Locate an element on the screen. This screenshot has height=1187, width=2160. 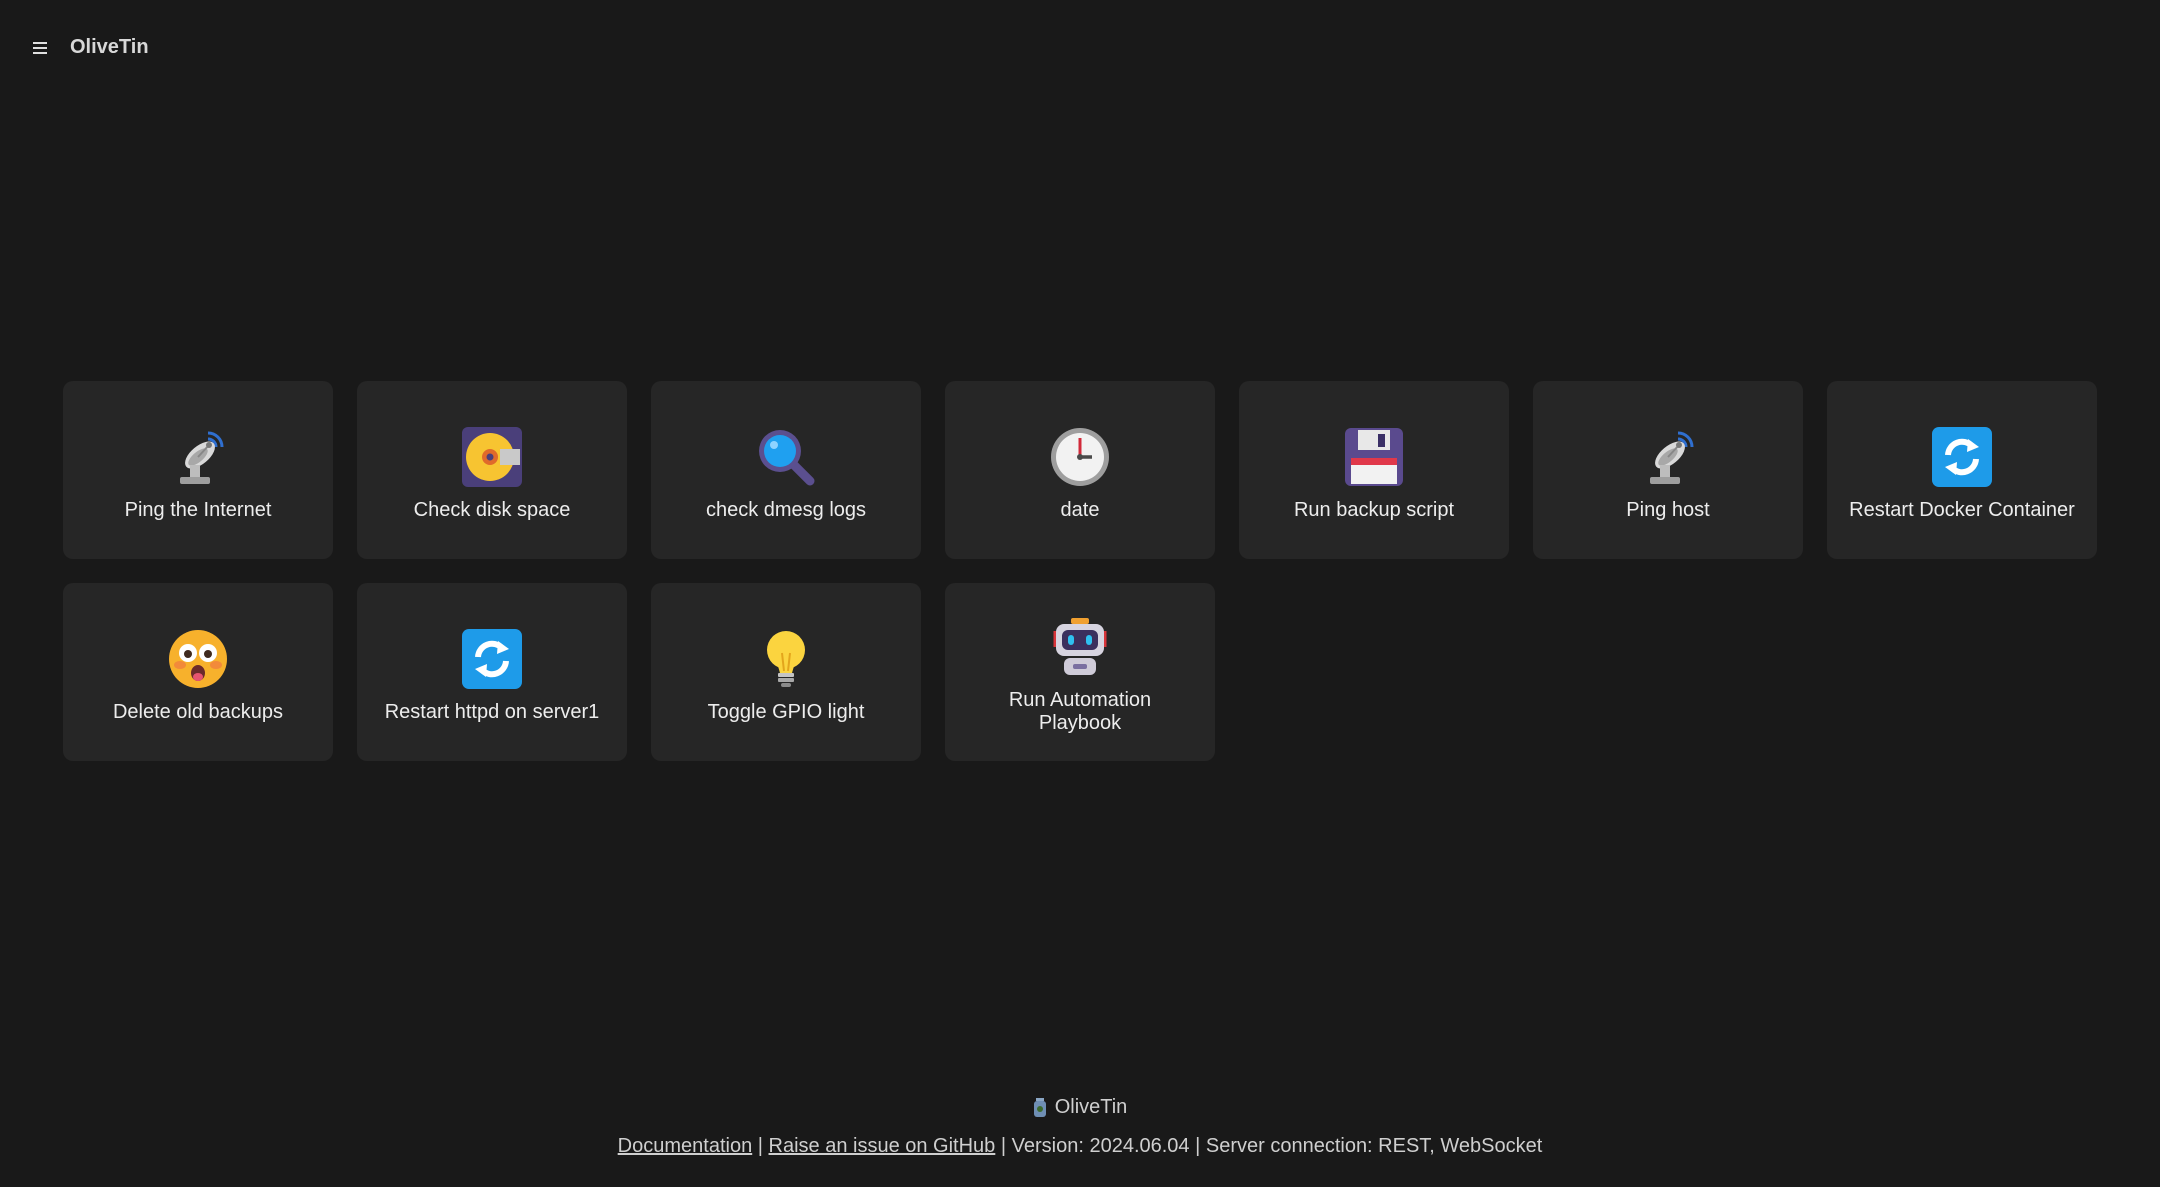
action-date: date is located at coordinates (1080, 470).